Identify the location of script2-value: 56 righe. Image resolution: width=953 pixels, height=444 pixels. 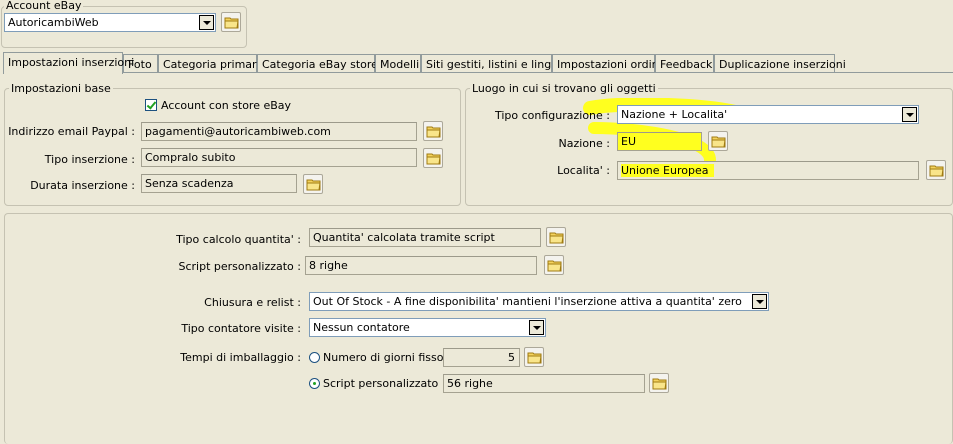
(470, 383).